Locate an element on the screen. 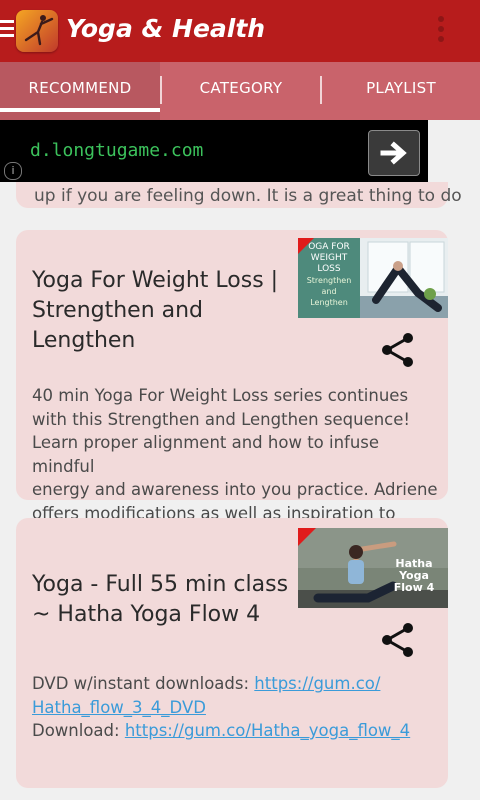 This screenshot has width=480, height=800. thumbnail-text: Lengthen is located at coordinates (329, 302).